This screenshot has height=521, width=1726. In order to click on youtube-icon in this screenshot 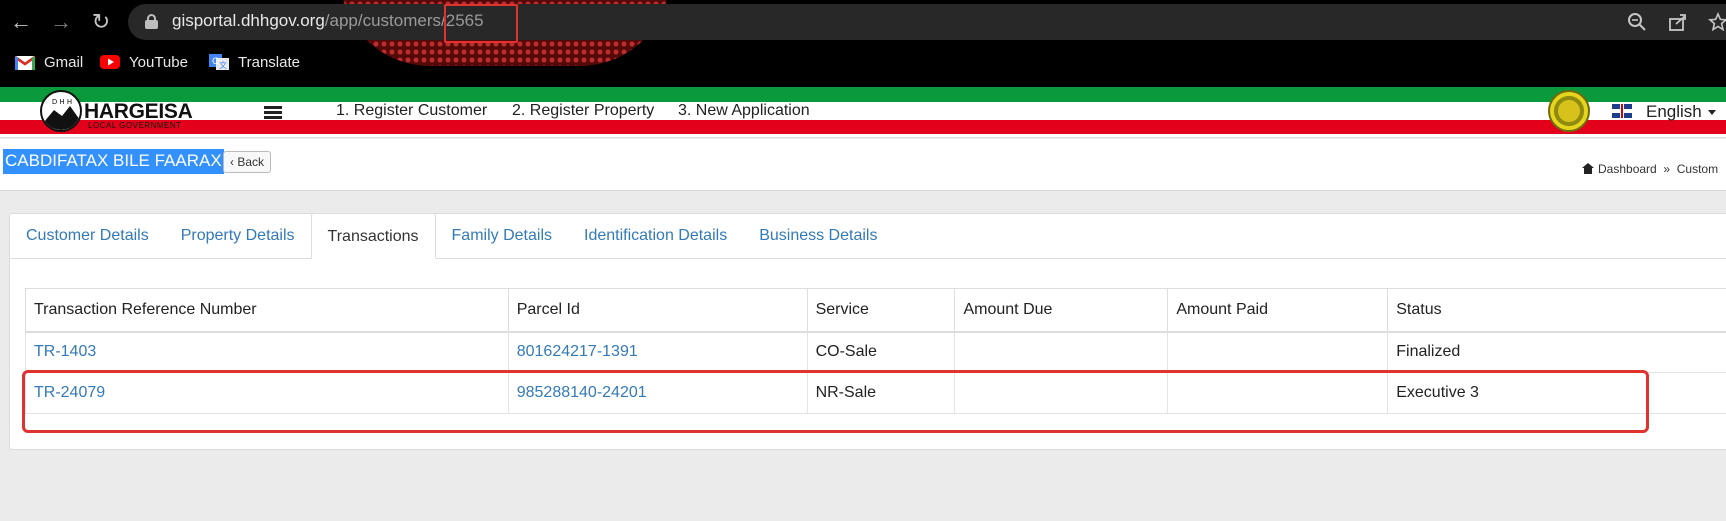, I will do `click(110, 62)`.